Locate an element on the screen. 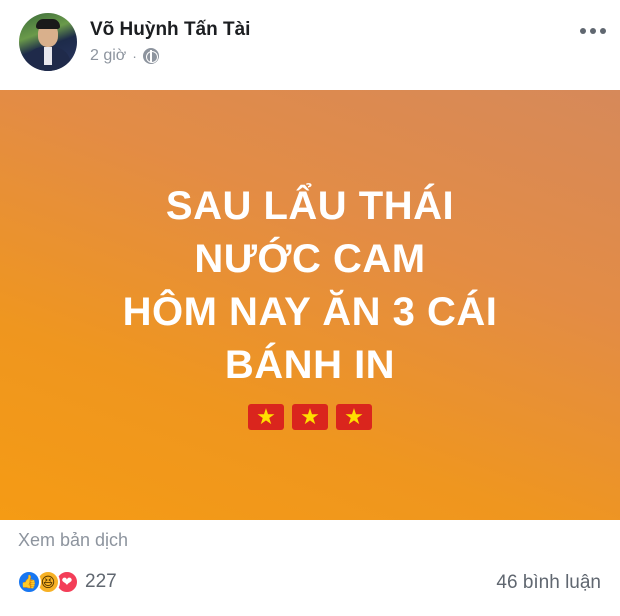 This screenshot has height=616, width=620. reactions-summary: 👍 😆 ❤ 227 is located at coordinates (67, 582).